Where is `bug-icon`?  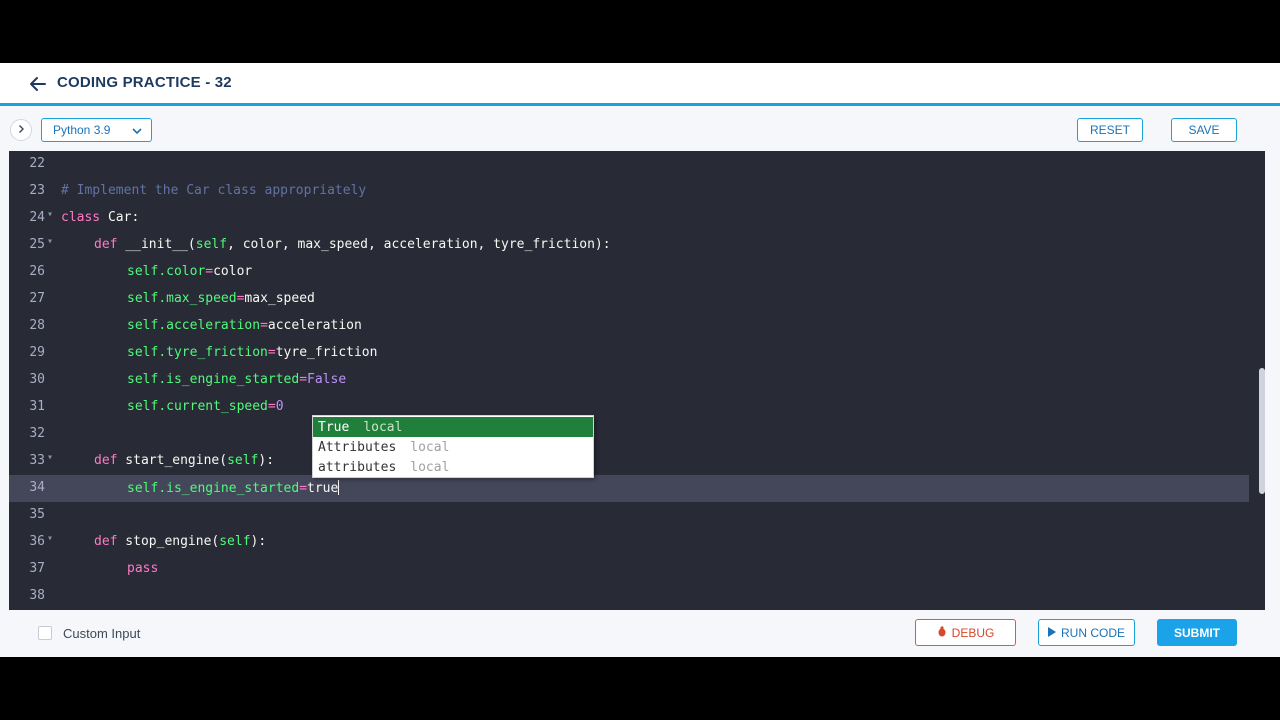 bug-icon is located at coordinates (942, 632).